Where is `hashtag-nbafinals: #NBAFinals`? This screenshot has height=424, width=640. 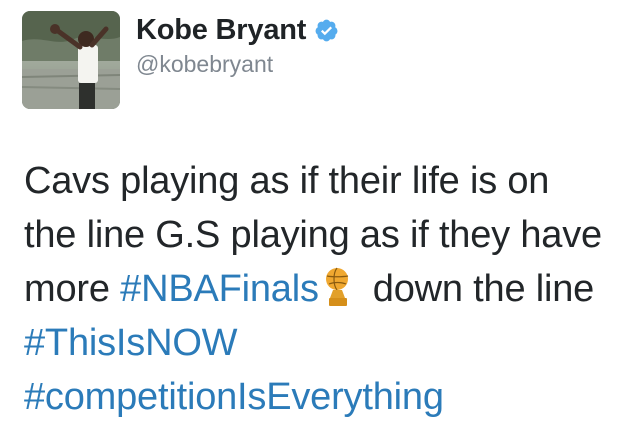 hashtag-nbafinals: #NBAFinals is located at coordinates (219, 289).